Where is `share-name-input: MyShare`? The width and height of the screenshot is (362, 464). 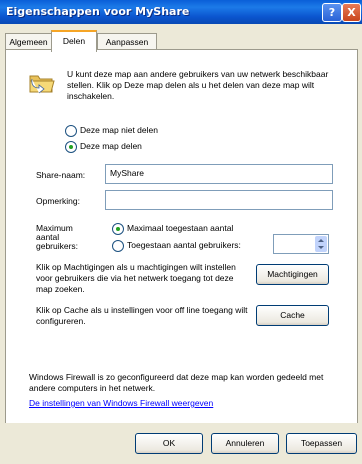 share-name-input: MyShare is located at coordinates (219, 174).